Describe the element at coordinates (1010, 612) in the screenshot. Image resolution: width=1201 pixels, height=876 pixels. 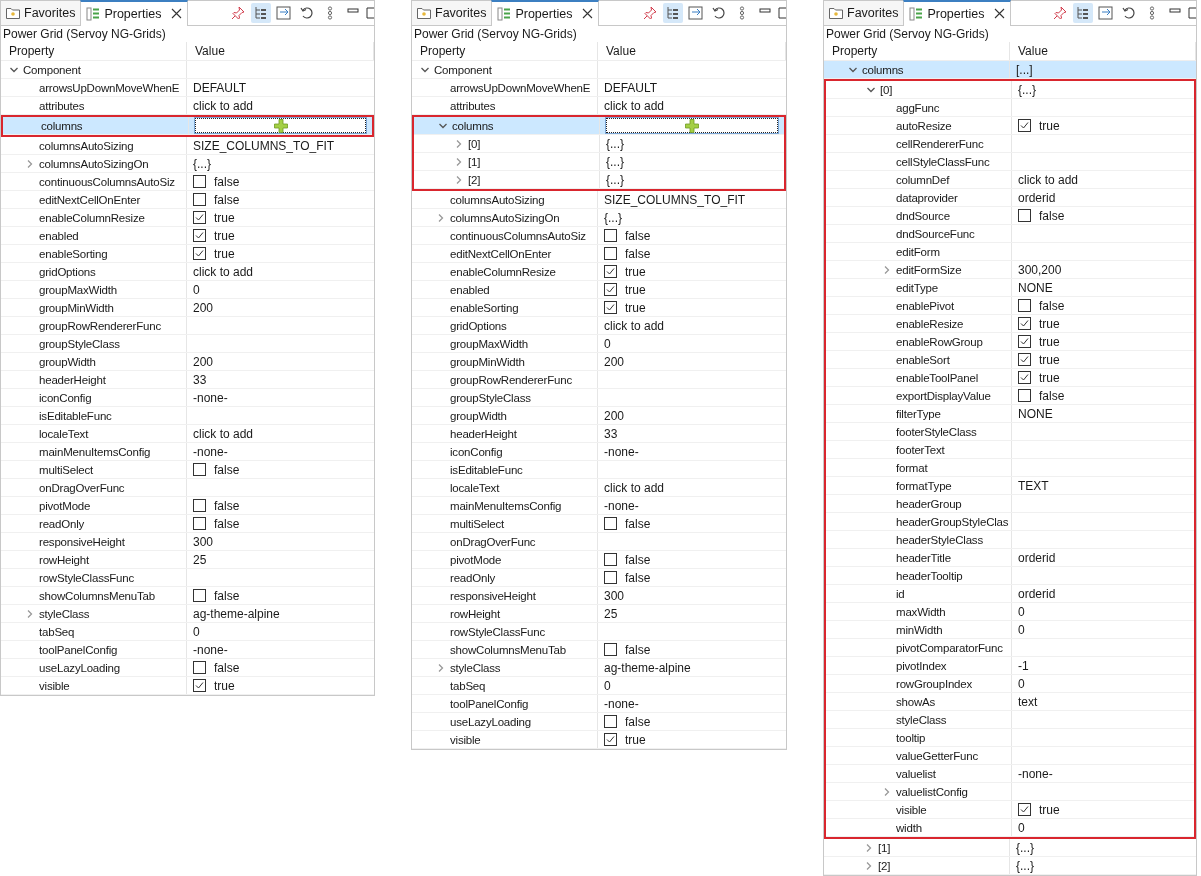
I see `property-row: maxWidth 0` at that location.